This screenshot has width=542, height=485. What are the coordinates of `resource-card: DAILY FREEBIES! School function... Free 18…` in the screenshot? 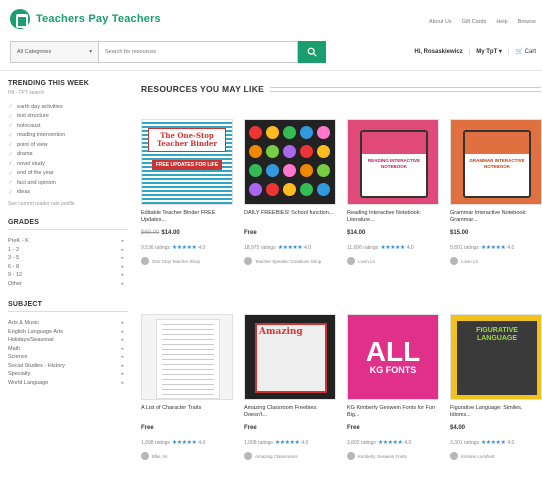 It's located at (290, 192).